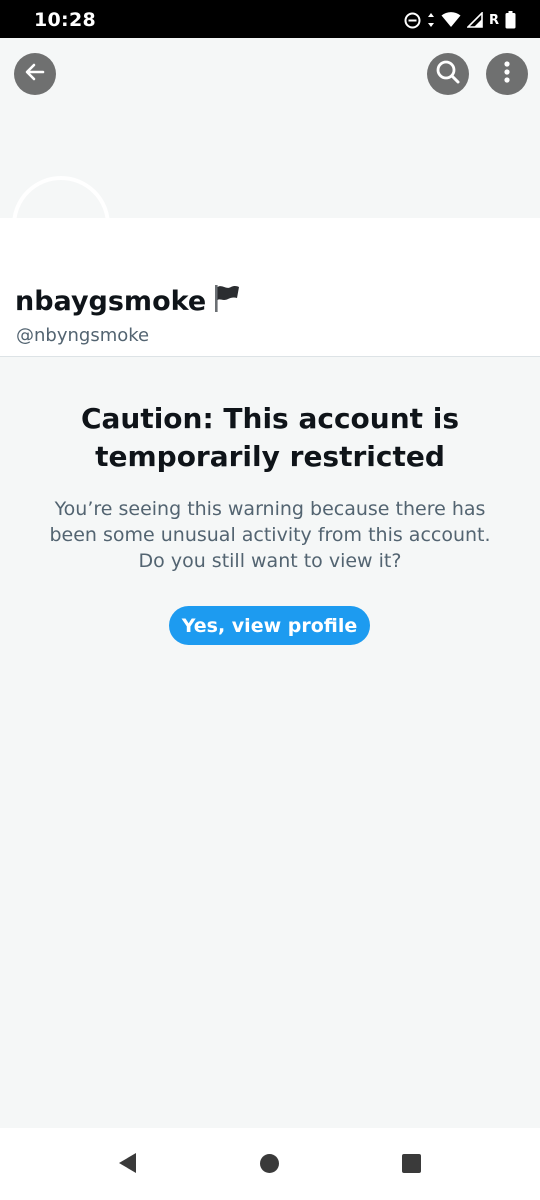  I want to click on black-flag-icon, so click(226, 301).